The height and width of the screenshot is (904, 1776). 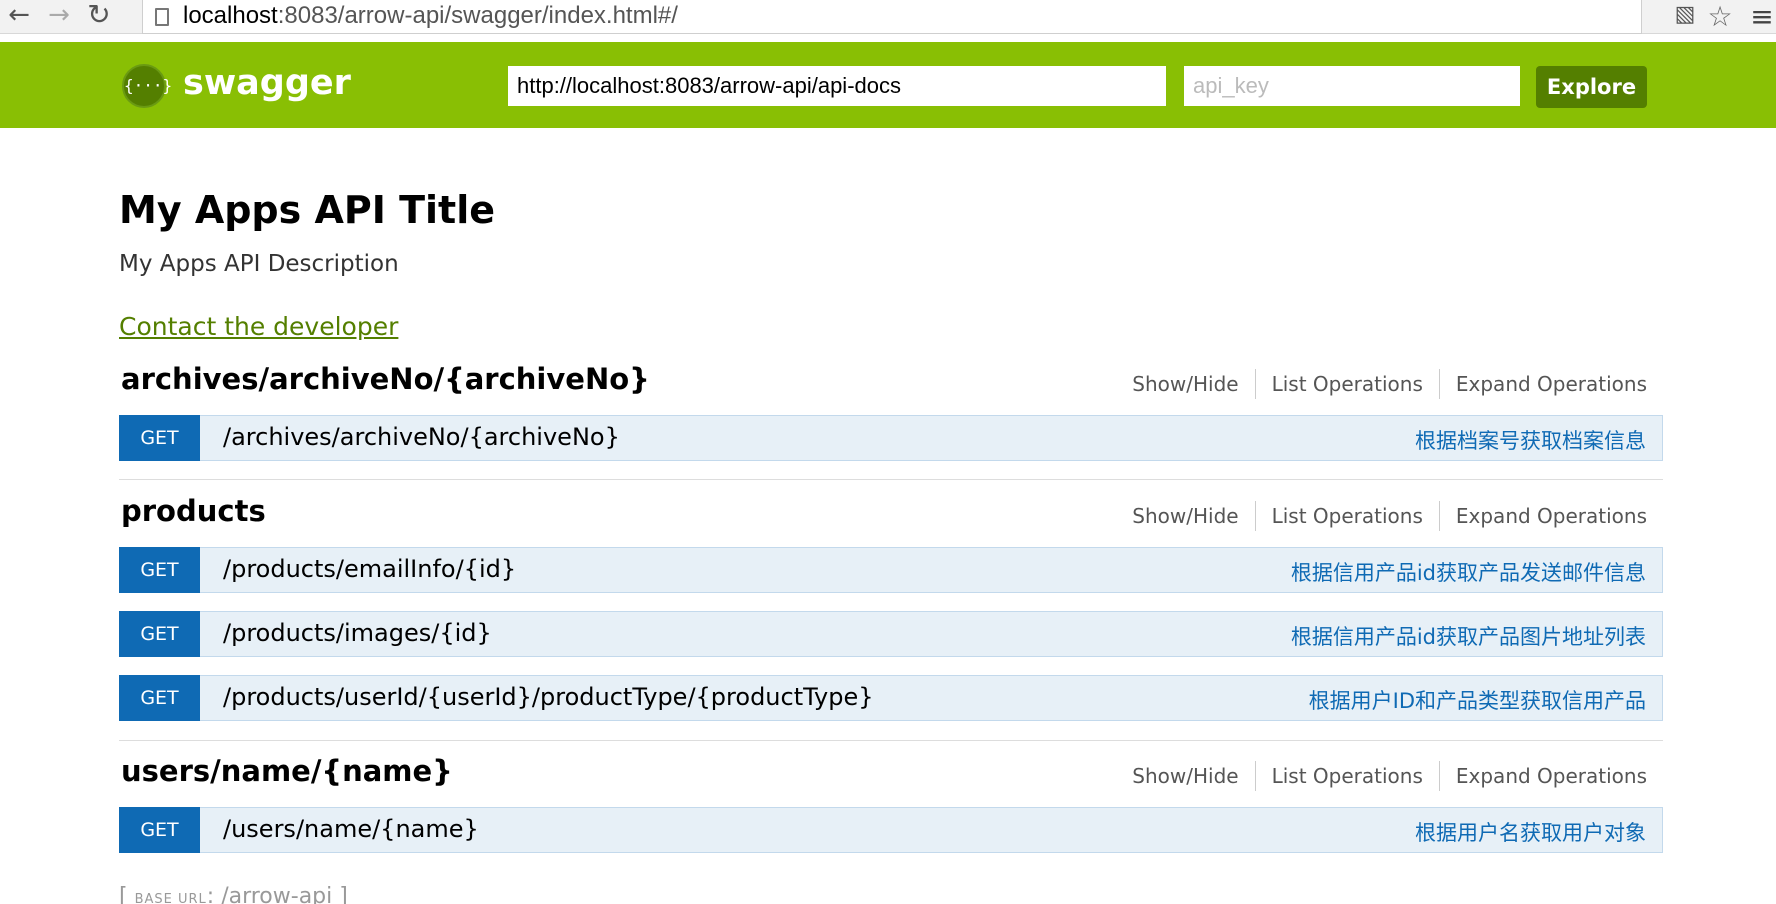 I want to click on operation-summary: 根据信用产品id获取产品发送邮件信息, so click(x=1468, y=572).